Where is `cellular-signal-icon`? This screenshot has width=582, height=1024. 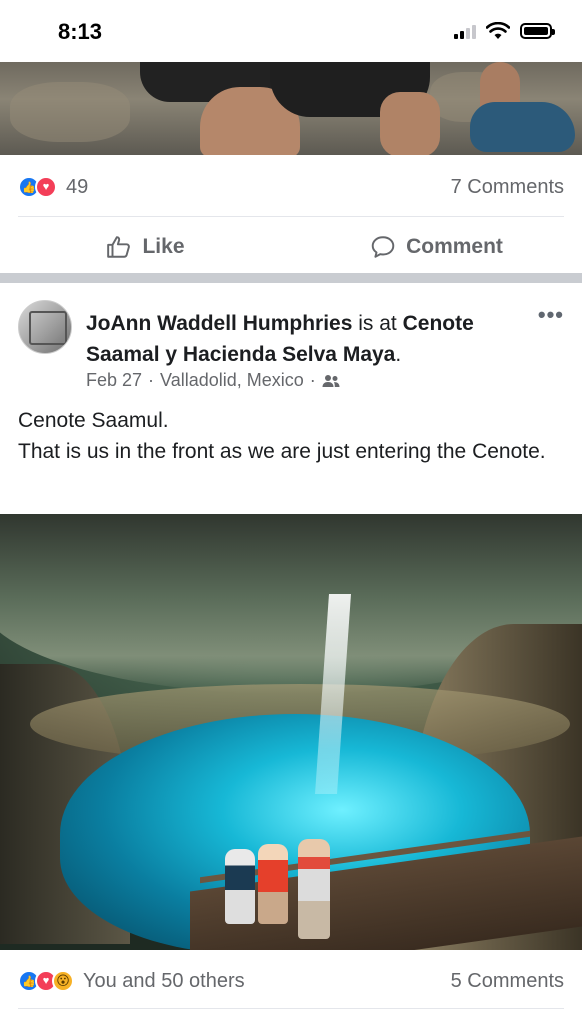 cellular-signal-icon is located at coordinates (465, 31).